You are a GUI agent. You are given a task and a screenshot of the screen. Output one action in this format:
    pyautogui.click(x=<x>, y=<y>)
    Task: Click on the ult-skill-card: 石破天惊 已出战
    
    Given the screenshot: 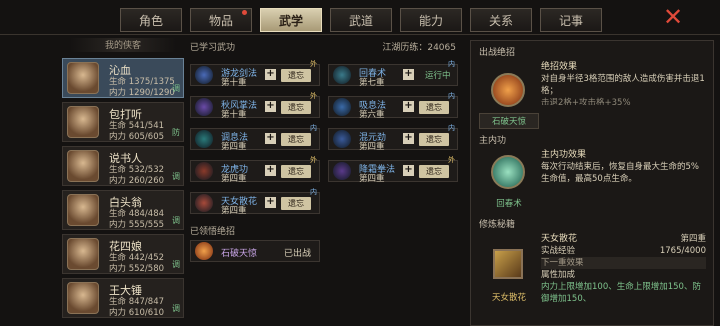 What is the action you would take?
    pyautogui.click(x=255, y=251)
    